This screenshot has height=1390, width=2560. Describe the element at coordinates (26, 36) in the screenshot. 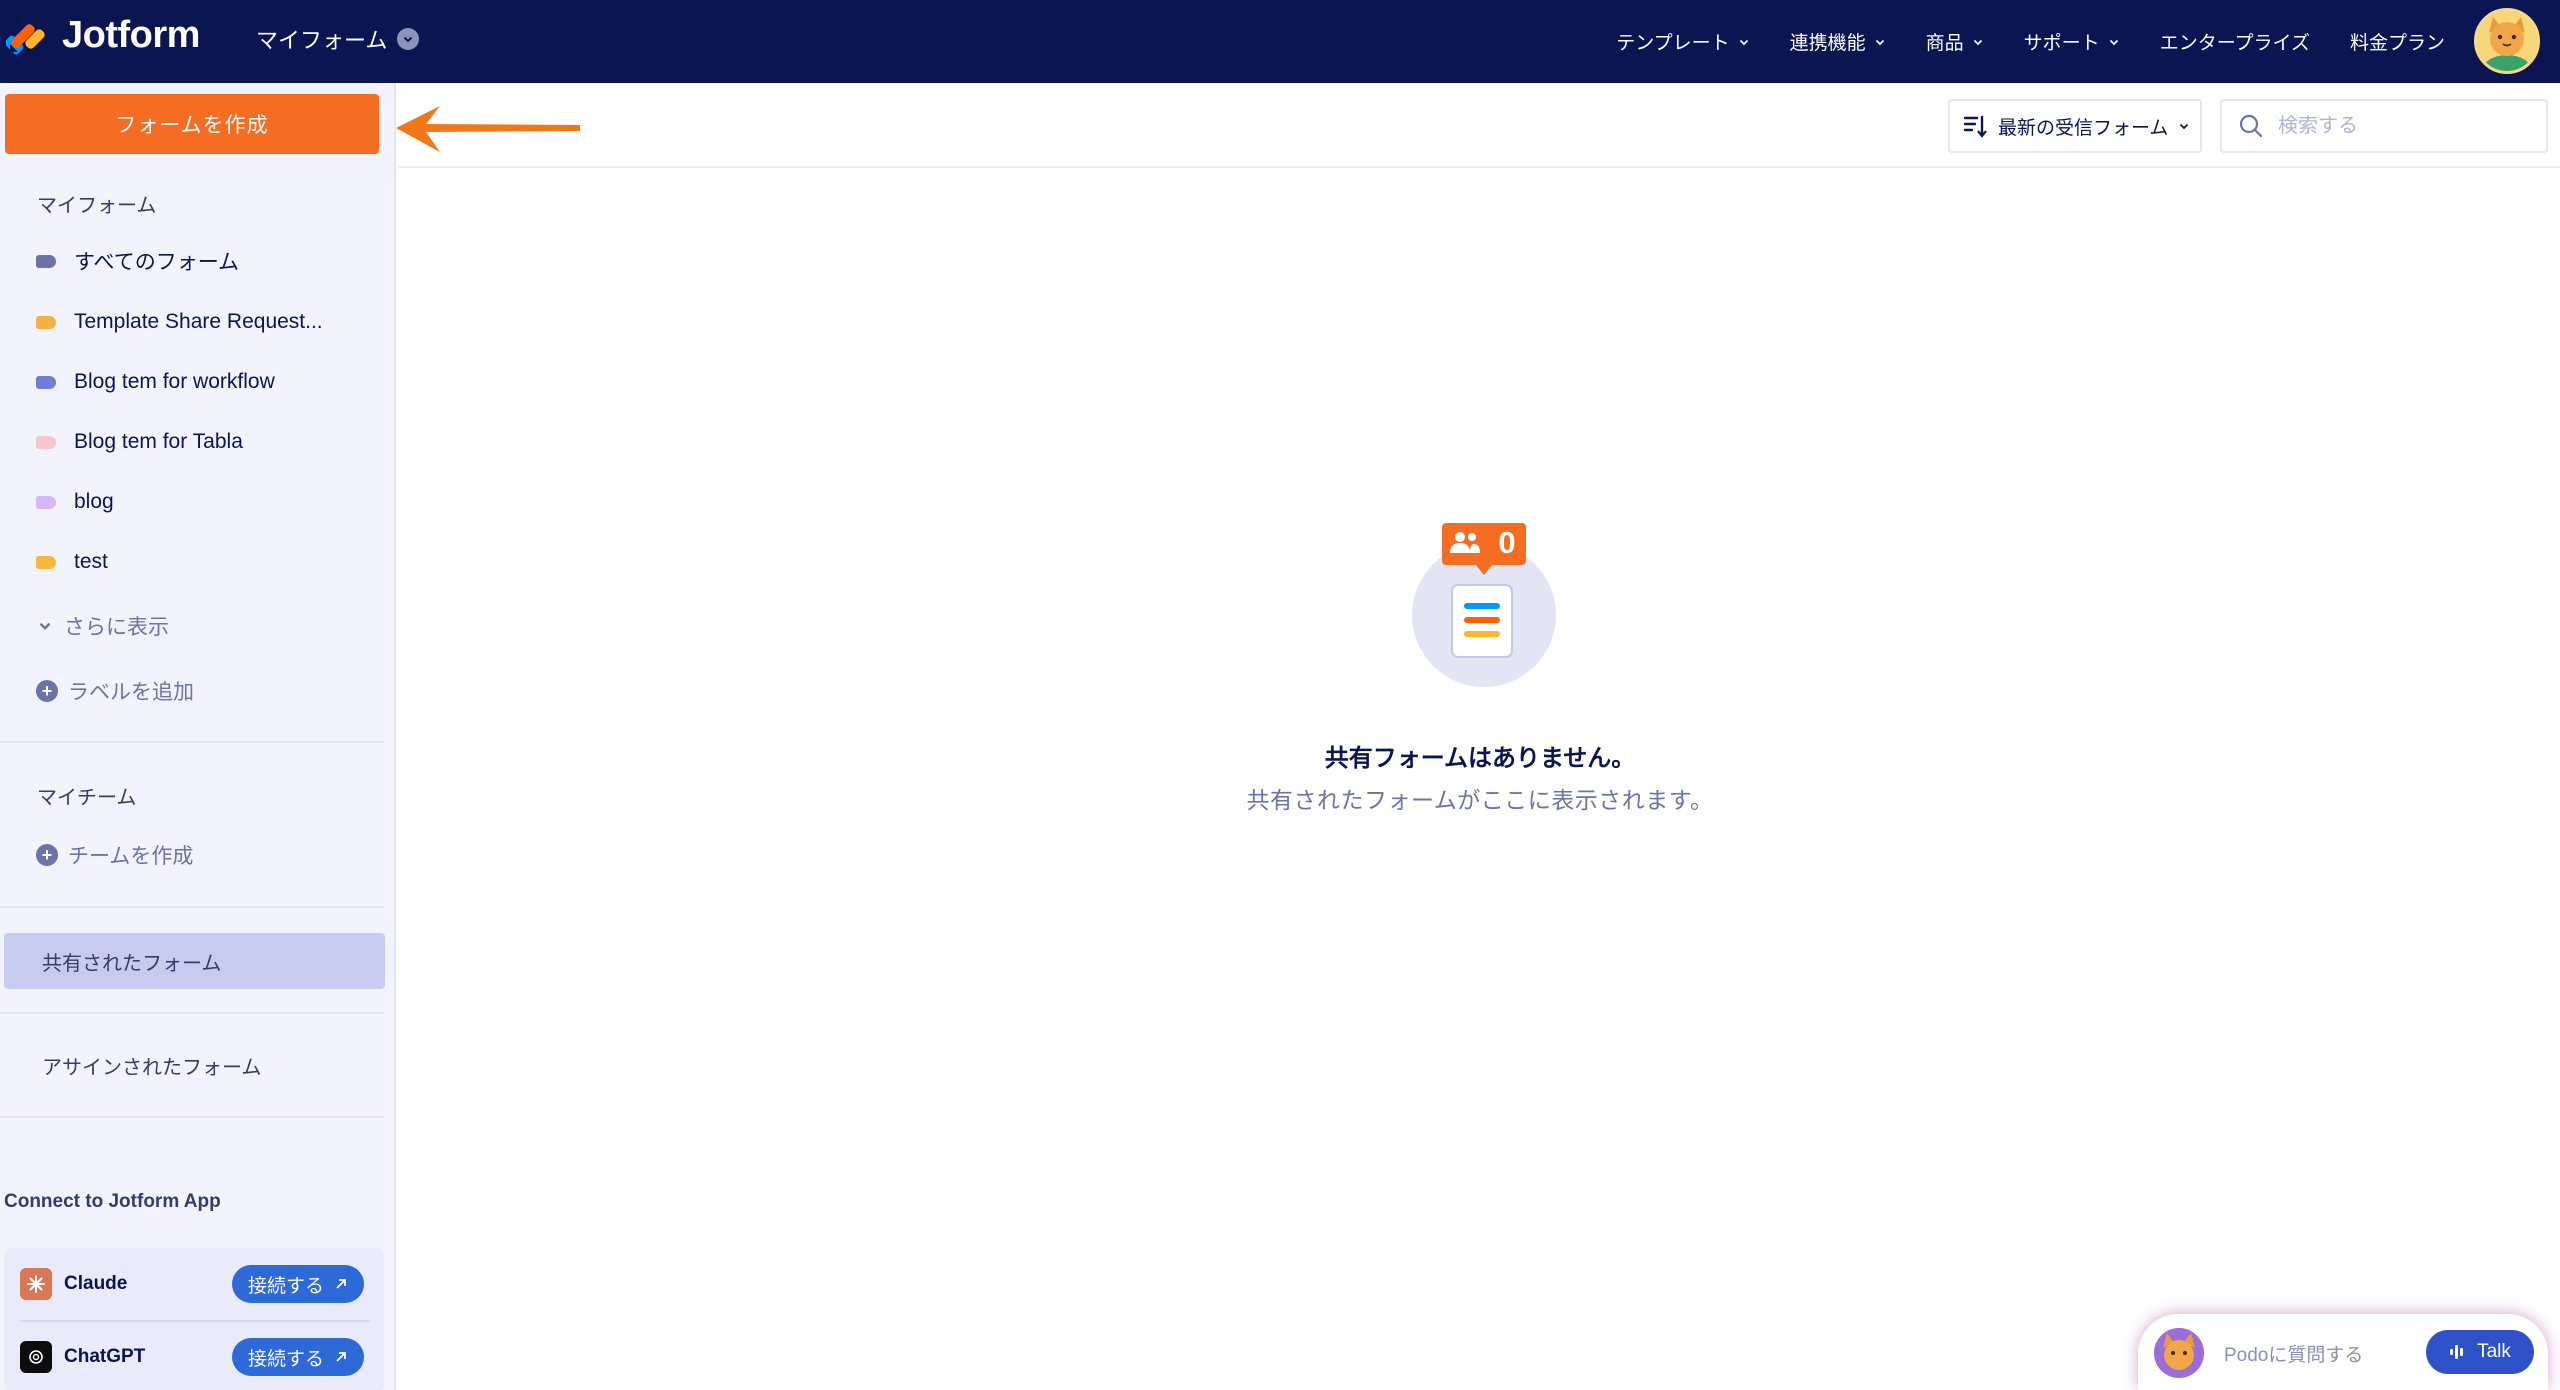

I see `jotform-logo-icon` at that location.